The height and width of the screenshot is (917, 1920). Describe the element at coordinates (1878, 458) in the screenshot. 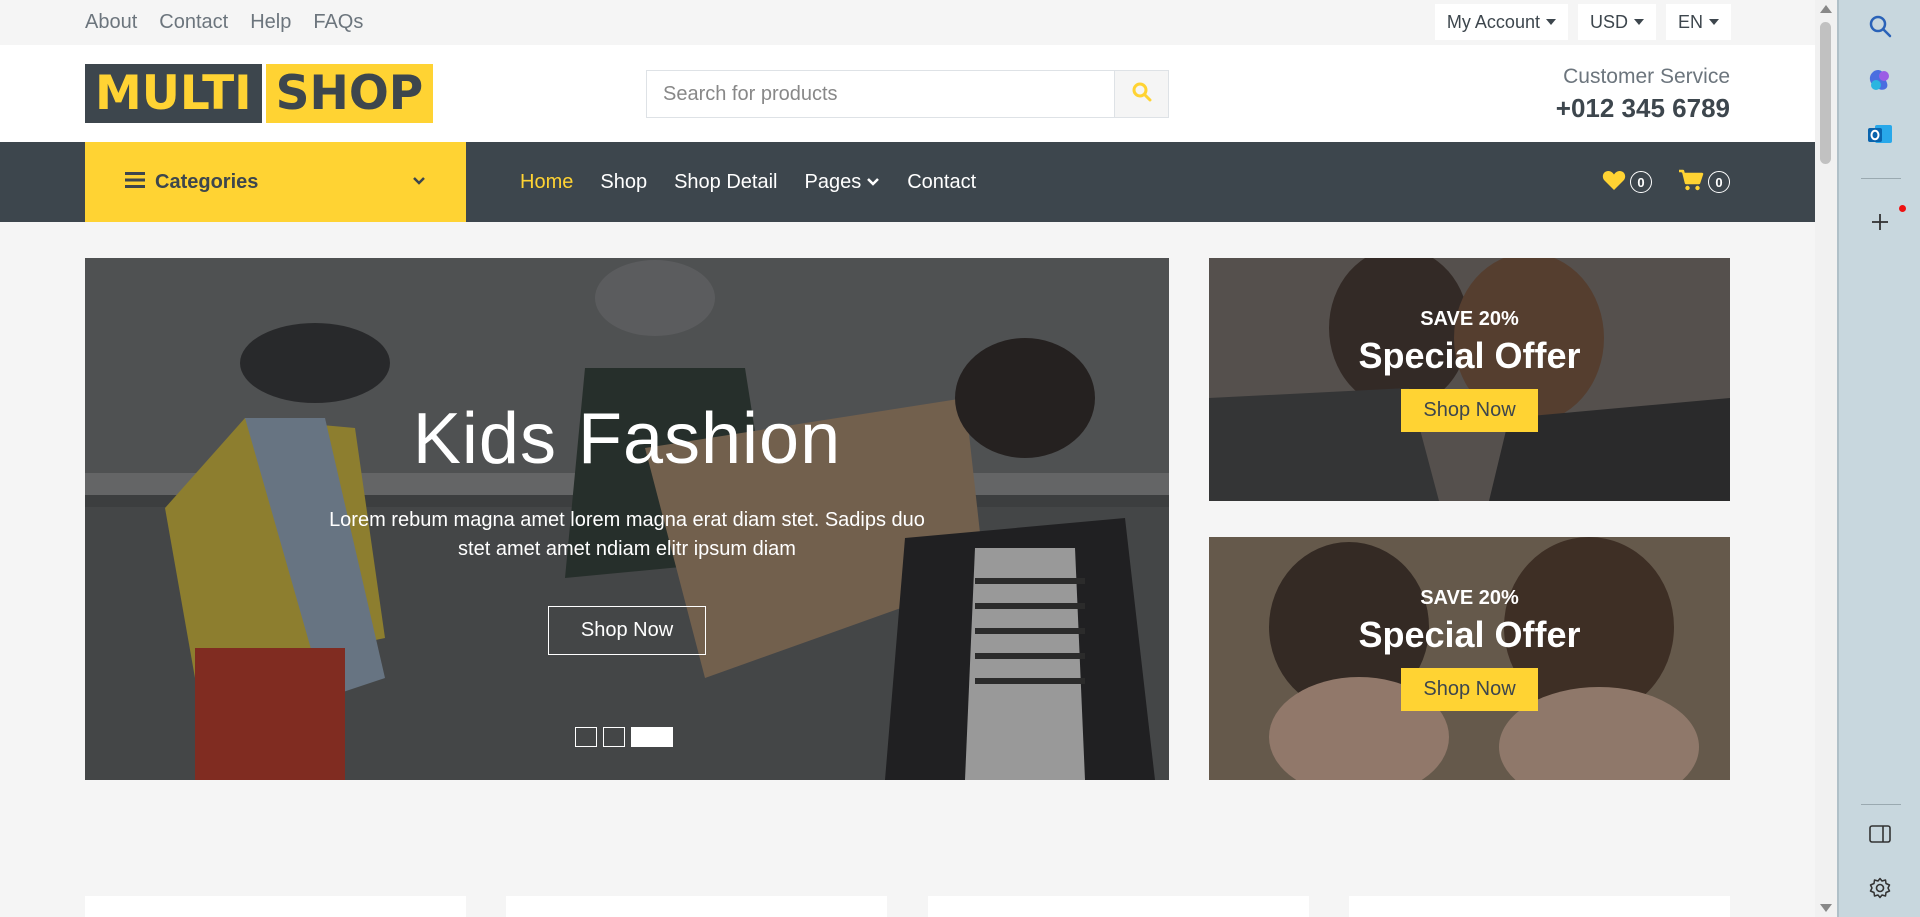

I see `browser-sidebar` at that location.